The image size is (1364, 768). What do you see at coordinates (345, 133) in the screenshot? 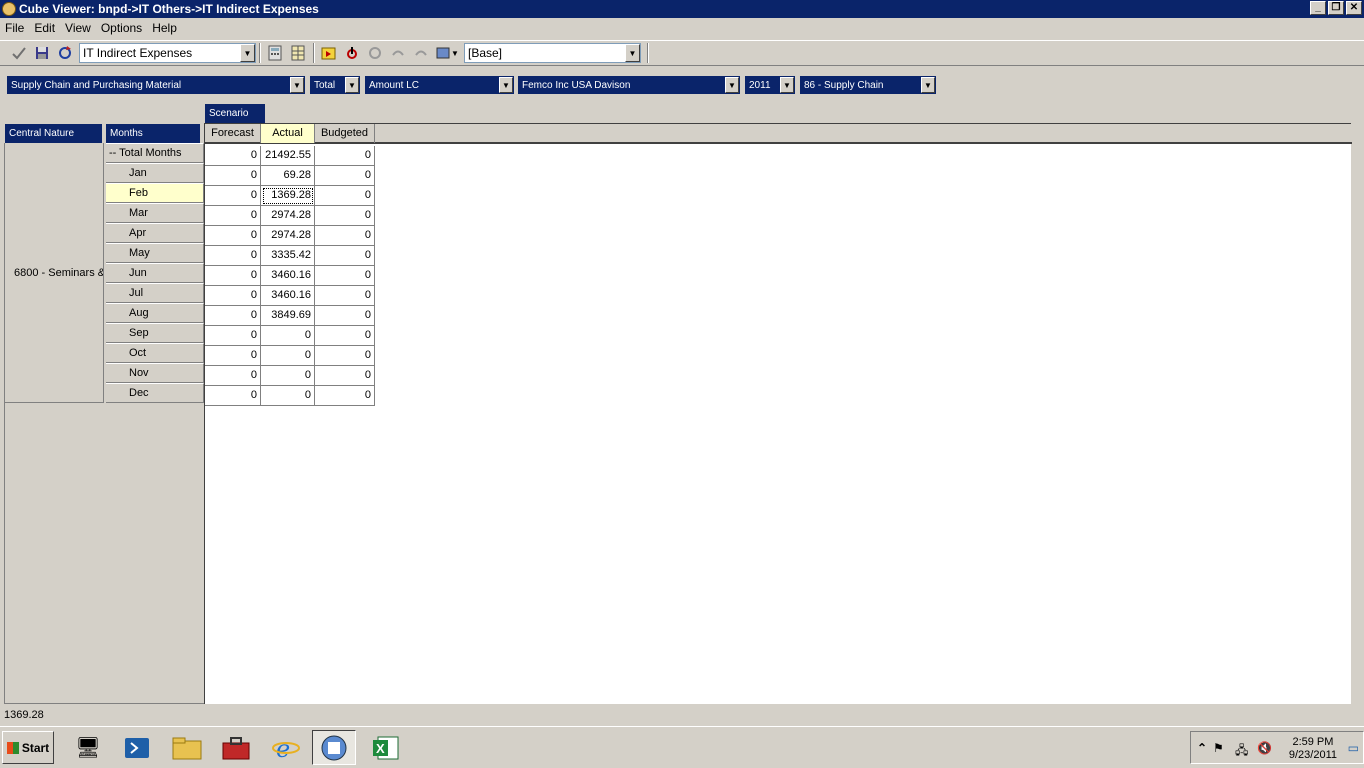
I see `column-header-budgeted: Budgeted` at bounding box center [345, 133].